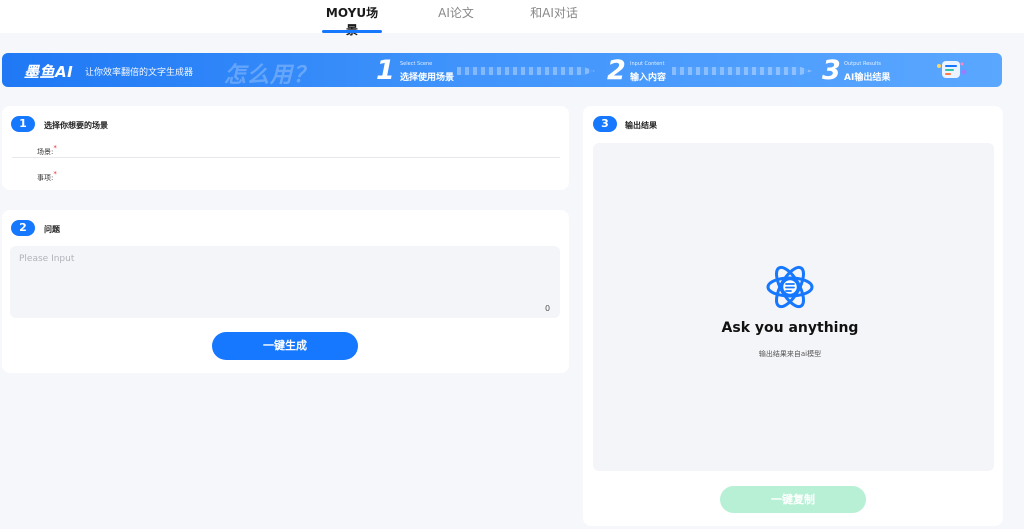  Describe the element at coordinates (641, 125) in the screenshot. I see `output-card-title: 输出结果` at that location.